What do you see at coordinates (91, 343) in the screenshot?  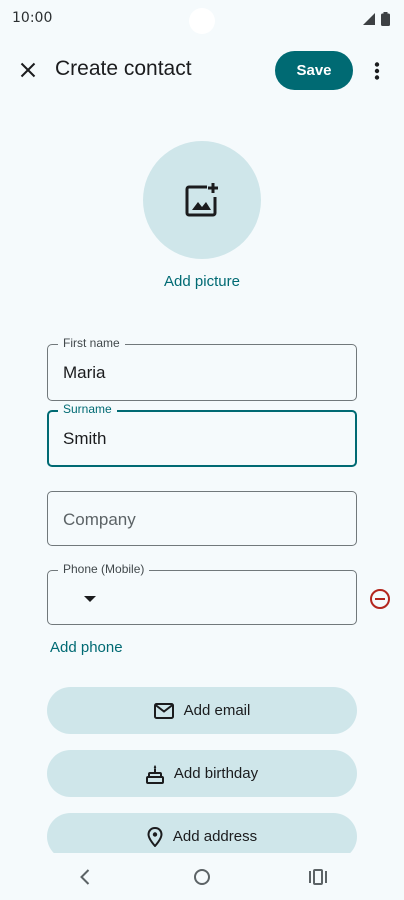 I see `first-name-label: First name` at bounding box center [91, 343].